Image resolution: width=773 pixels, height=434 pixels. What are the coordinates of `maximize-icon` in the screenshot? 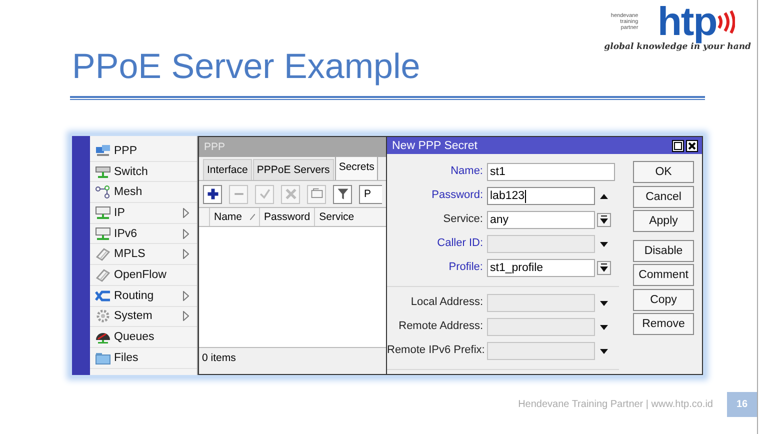 It's located at (678, 146).